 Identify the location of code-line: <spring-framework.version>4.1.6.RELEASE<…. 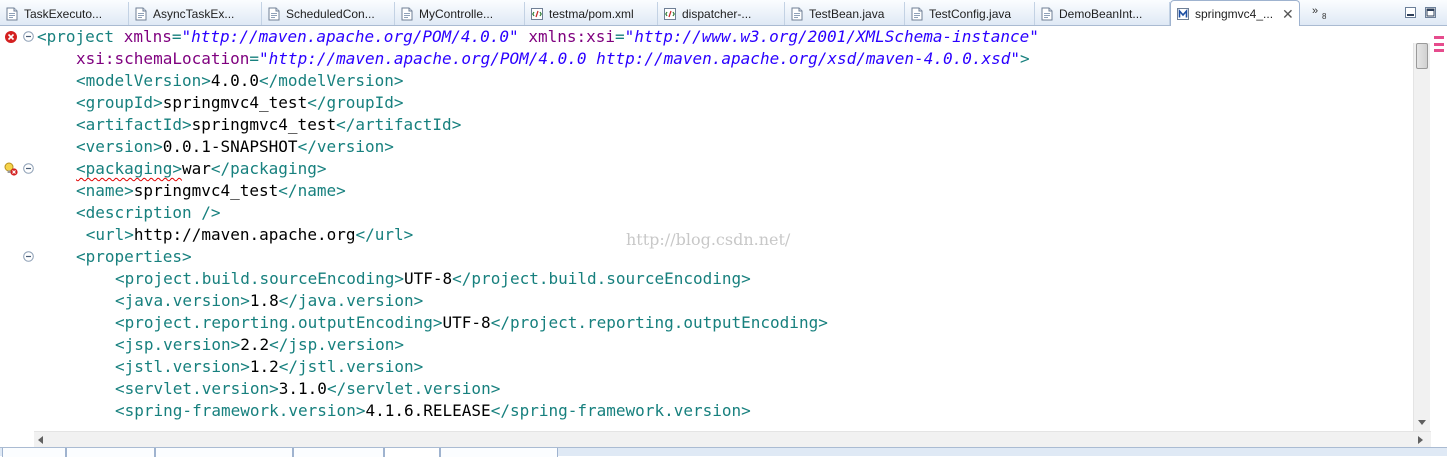
(715, 411).